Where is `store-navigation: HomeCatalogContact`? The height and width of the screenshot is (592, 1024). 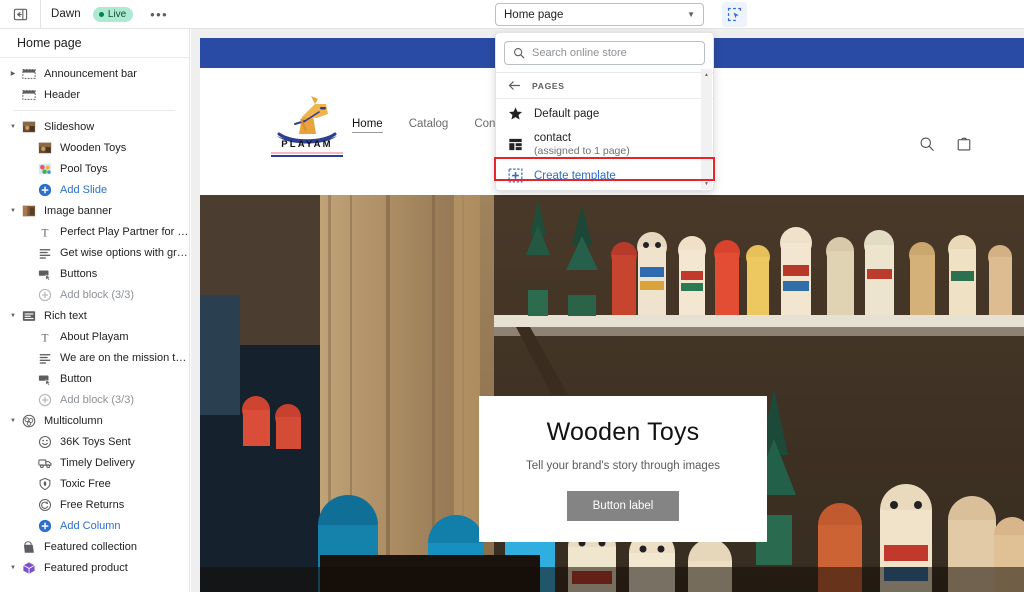 store-navigation: HomeCatalogContact is located at coordinates (433, 125).